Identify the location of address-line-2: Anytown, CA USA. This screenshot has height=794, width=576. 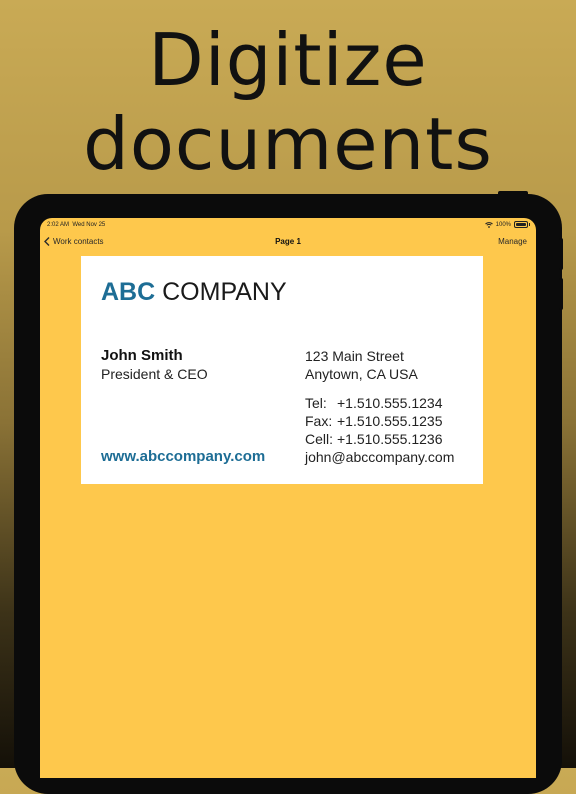
(361, 374).